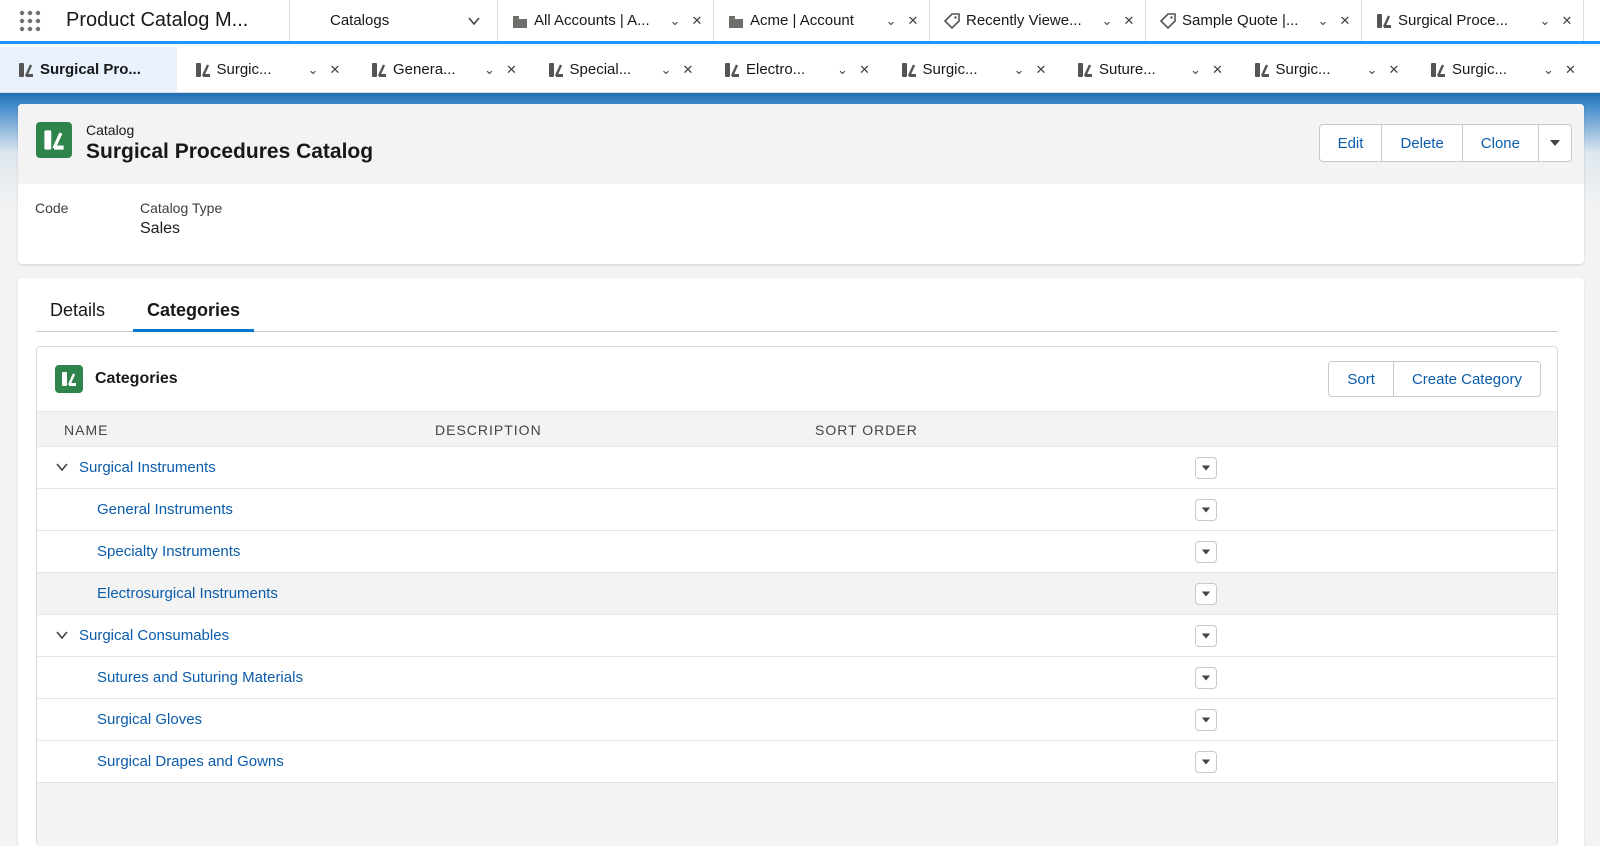 The height and width of the screenshot is (846, 1600). I want to click on column-header-sort-order: SORT ORDER, so click(866, 430).